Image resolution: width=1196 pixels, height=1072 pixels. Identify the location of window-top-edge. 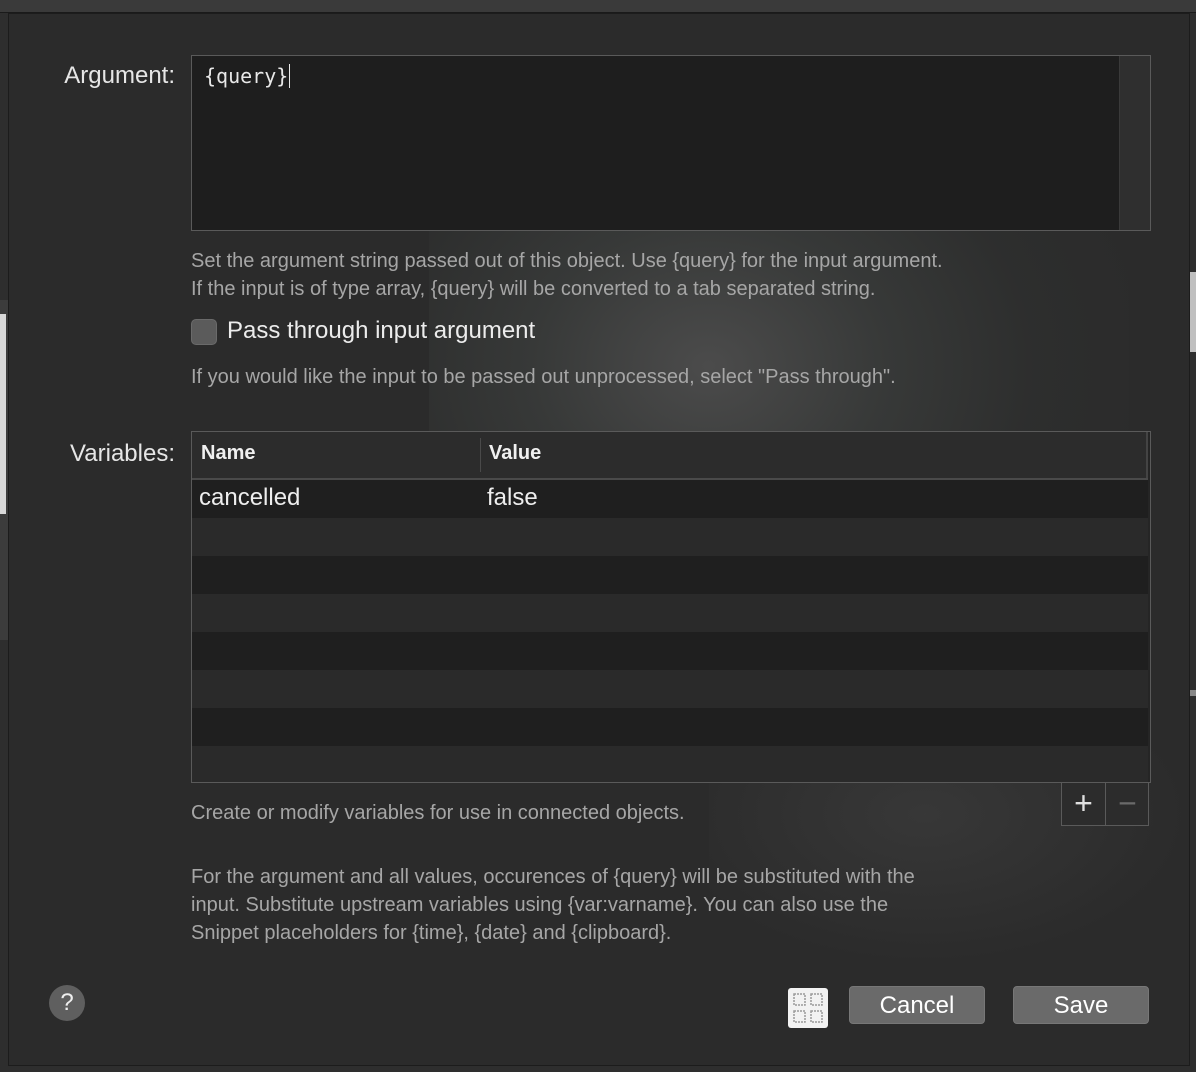
(598, 6).